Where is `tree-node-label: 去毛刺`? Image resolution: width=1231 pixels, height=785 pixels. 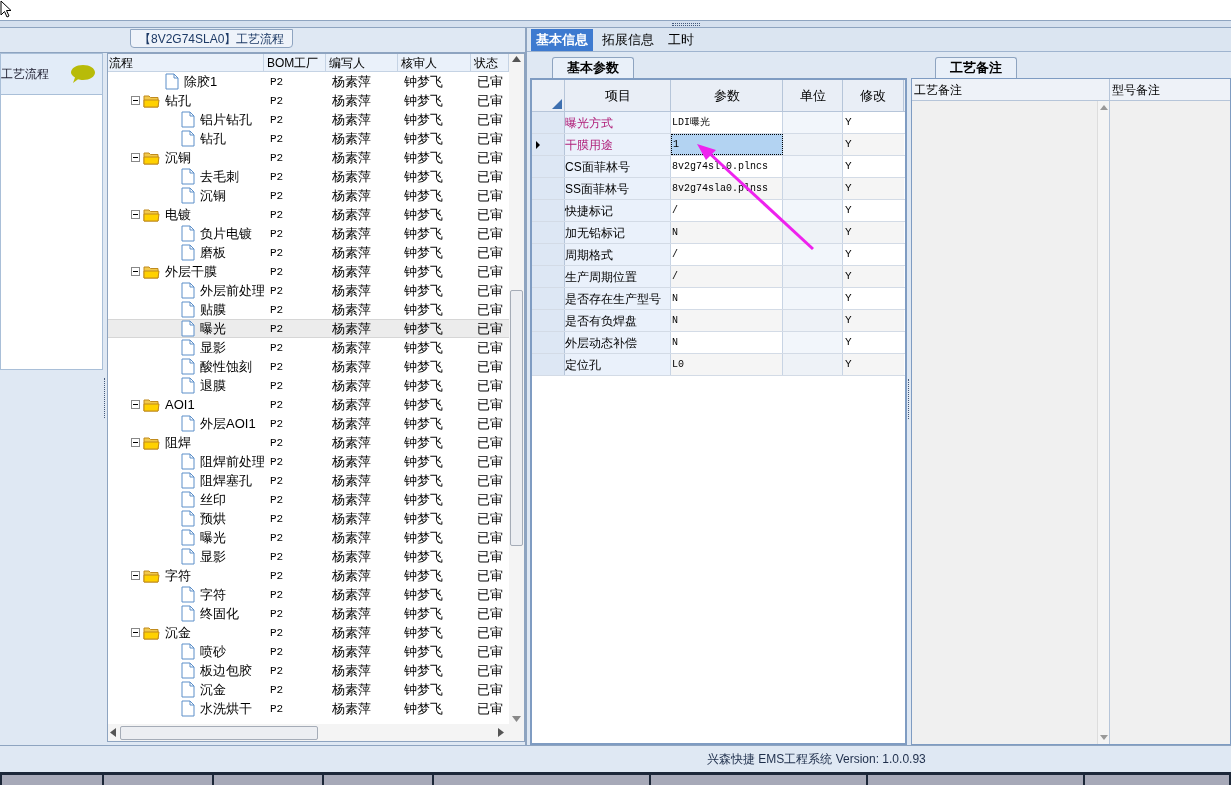 tree-node-label: 去毛刺 is located at coordinates (219, 176).